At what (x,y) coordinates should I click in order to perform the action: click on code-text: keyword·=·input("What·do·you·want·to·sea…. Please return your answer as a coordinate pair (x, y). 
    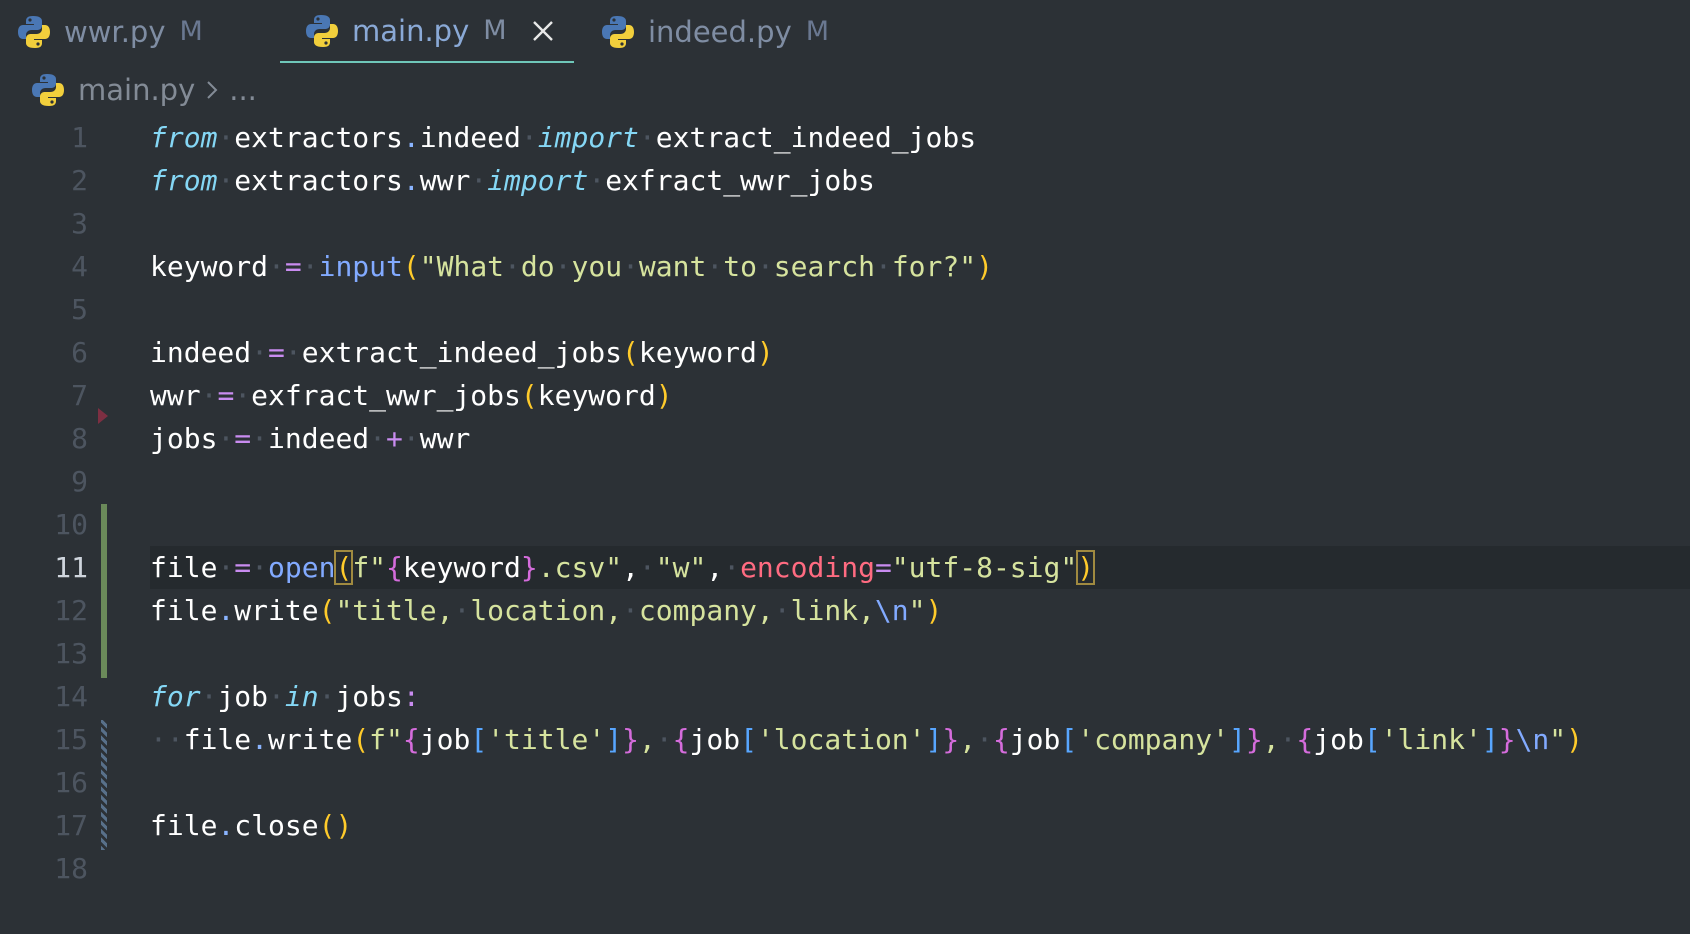
    Looking at the image, I should click on (571, 266).